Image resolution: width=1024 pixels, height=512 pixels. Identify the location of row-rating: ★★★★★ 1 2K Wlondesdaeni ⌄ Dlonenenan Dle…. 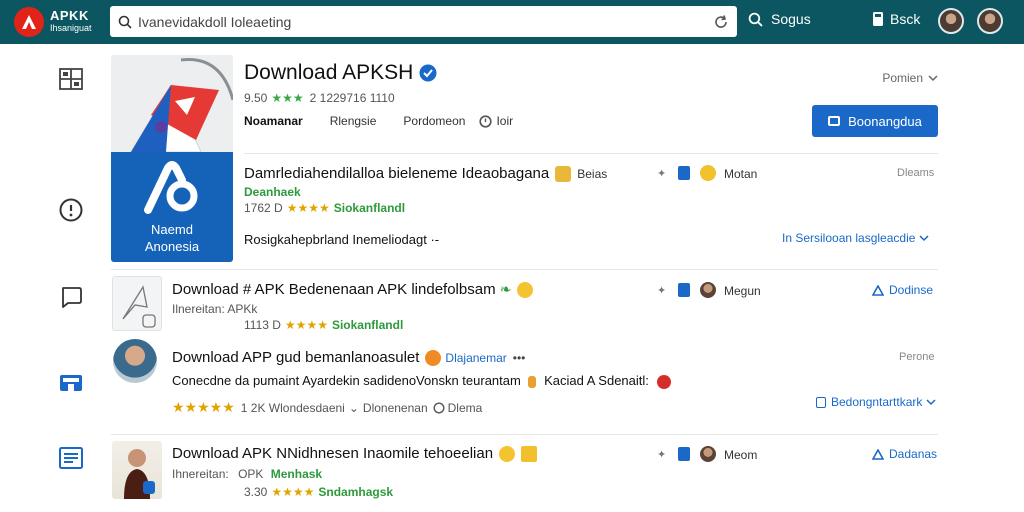
(327, 407).